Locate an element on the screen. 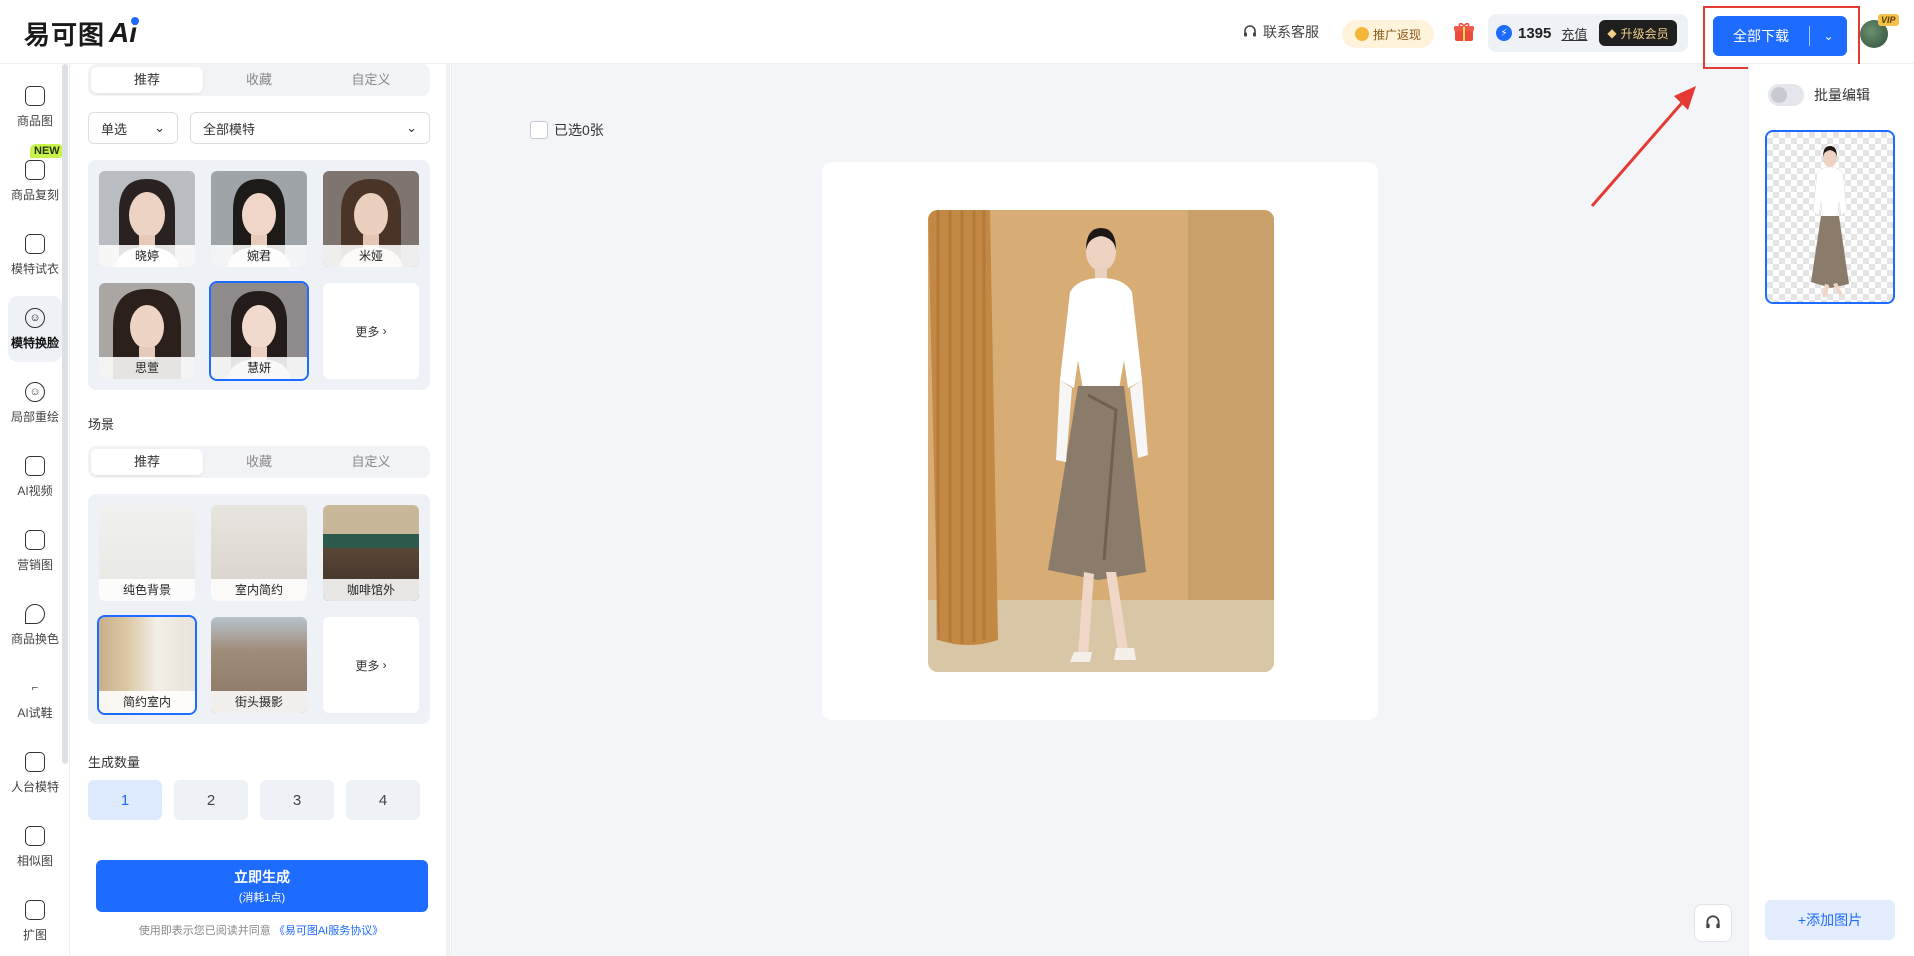  scene-card-selected: 简约室内 is located at coordinates (147, 665).